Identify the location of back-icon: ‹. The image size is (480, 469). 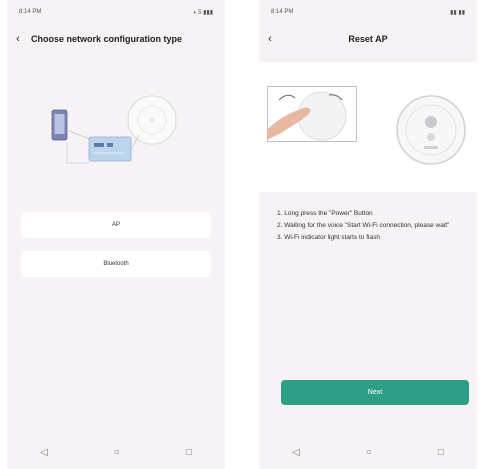
(18, 39).